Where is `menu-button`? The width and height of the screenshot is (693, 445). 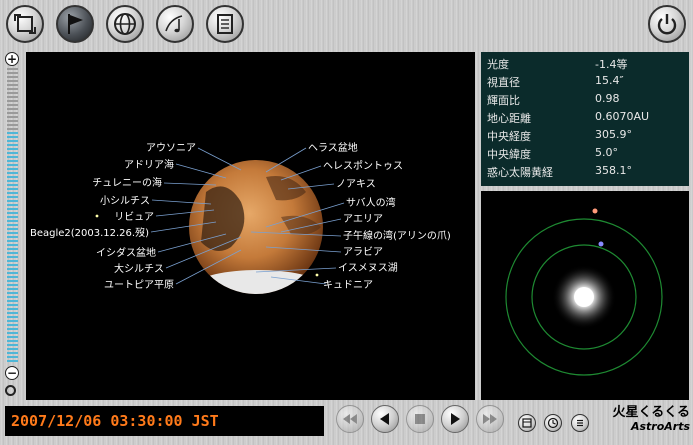
menu-button is located at coordinates (580, 423).